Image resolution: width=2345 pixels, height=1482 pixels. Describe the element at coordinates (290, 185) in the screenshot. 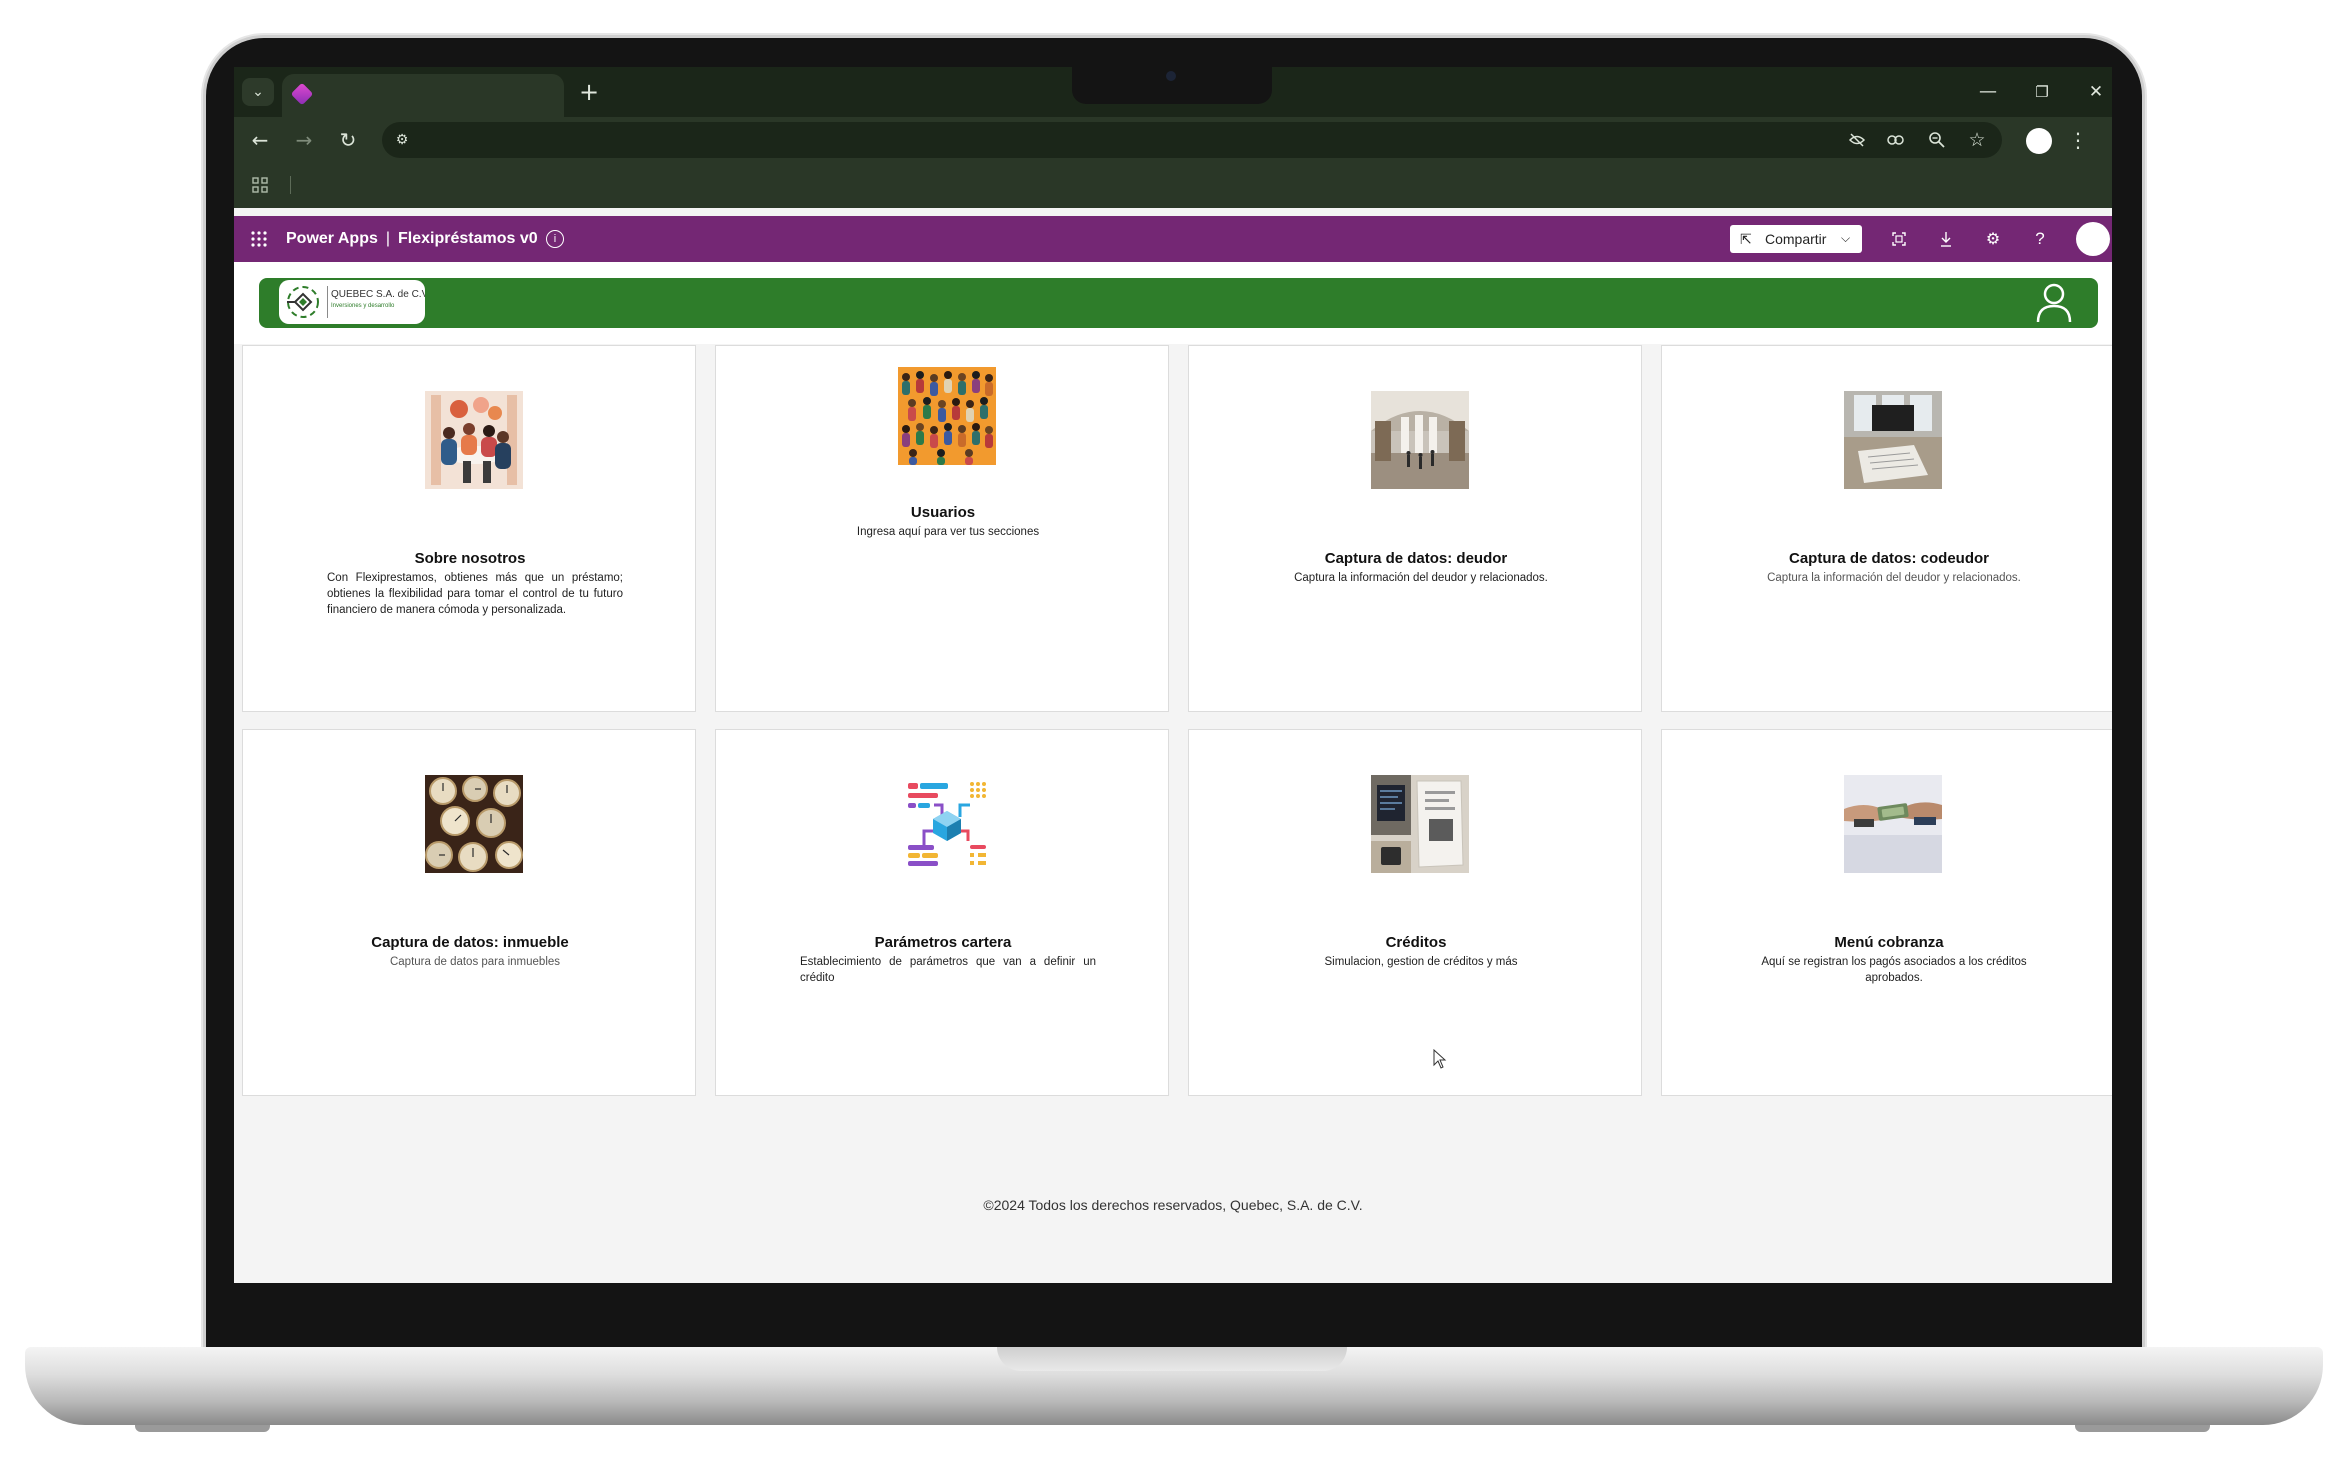

I see `bookmark-separator` at that location.